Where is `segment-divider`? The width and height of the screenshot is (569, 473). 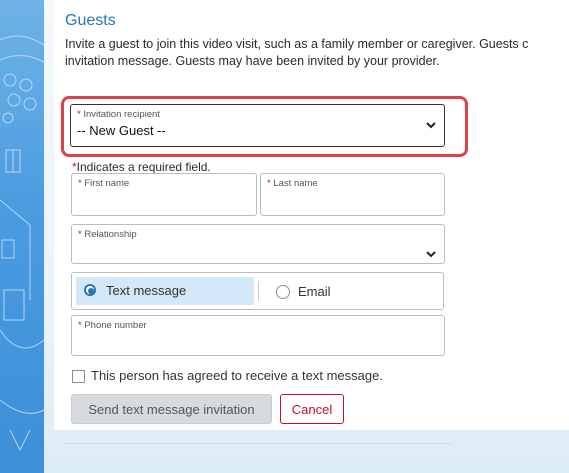 segment-divider is located at coordinates (258, 291).